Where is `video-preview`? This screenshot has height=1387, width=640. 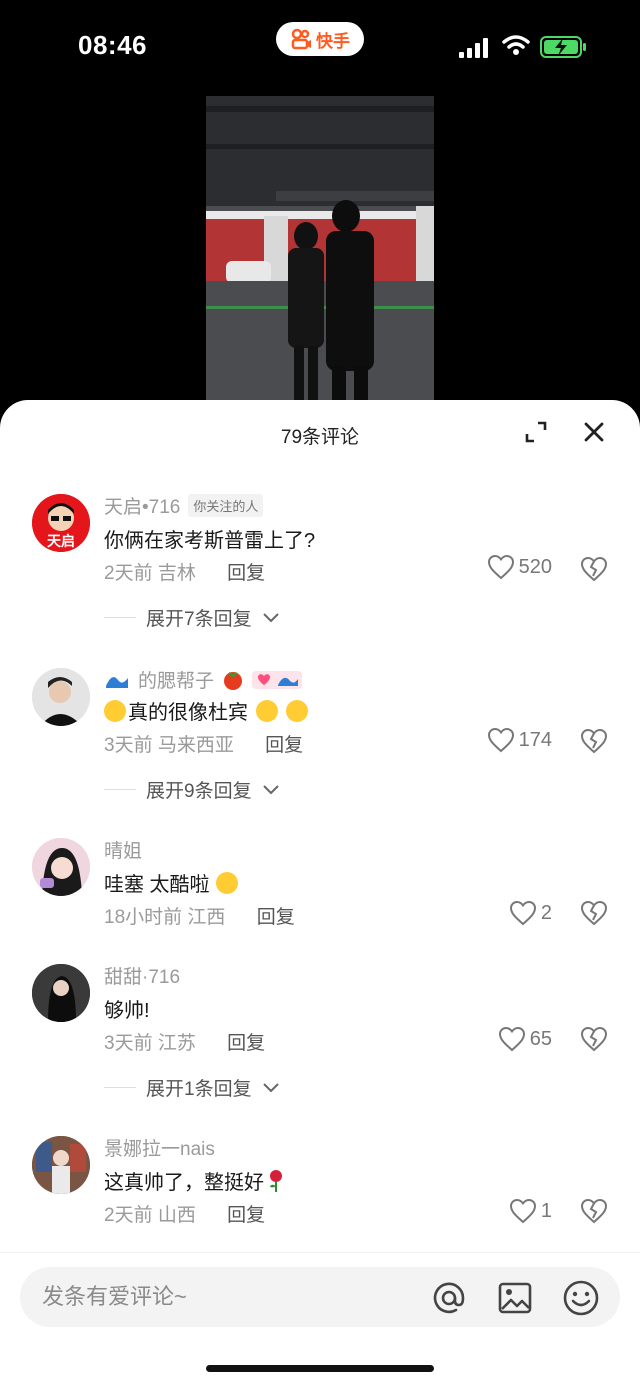
video-preview is located at coordinates (320, 251).